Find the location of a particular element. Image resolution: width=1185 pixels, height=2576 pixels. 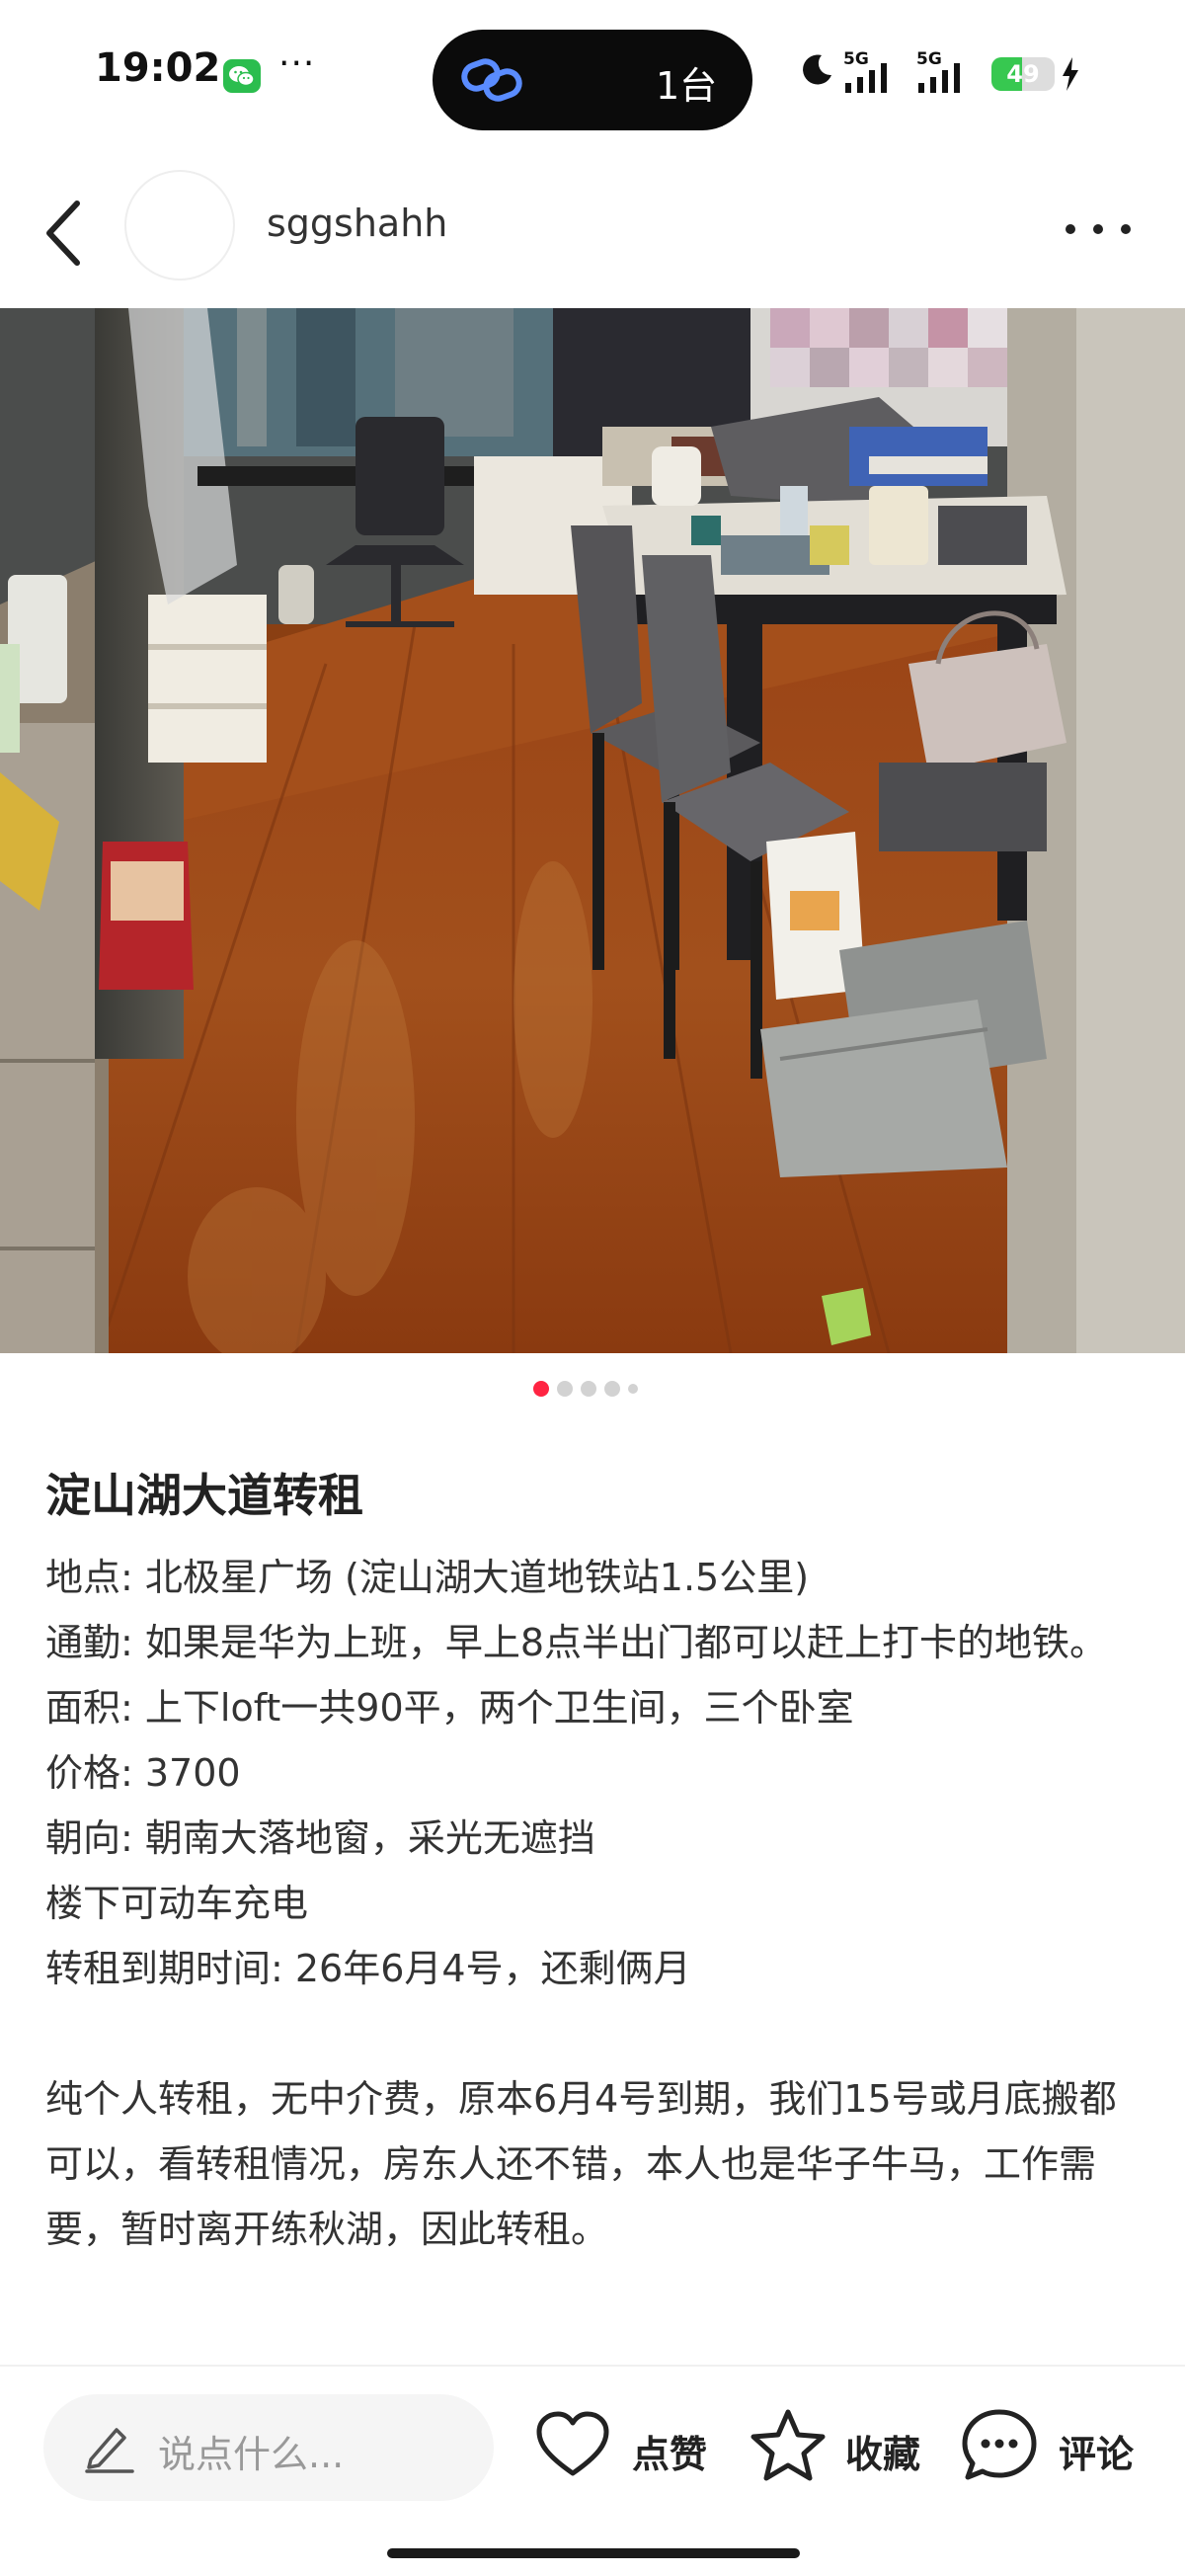

comment-bubble-icon is located at coordinates (1000, 2444).